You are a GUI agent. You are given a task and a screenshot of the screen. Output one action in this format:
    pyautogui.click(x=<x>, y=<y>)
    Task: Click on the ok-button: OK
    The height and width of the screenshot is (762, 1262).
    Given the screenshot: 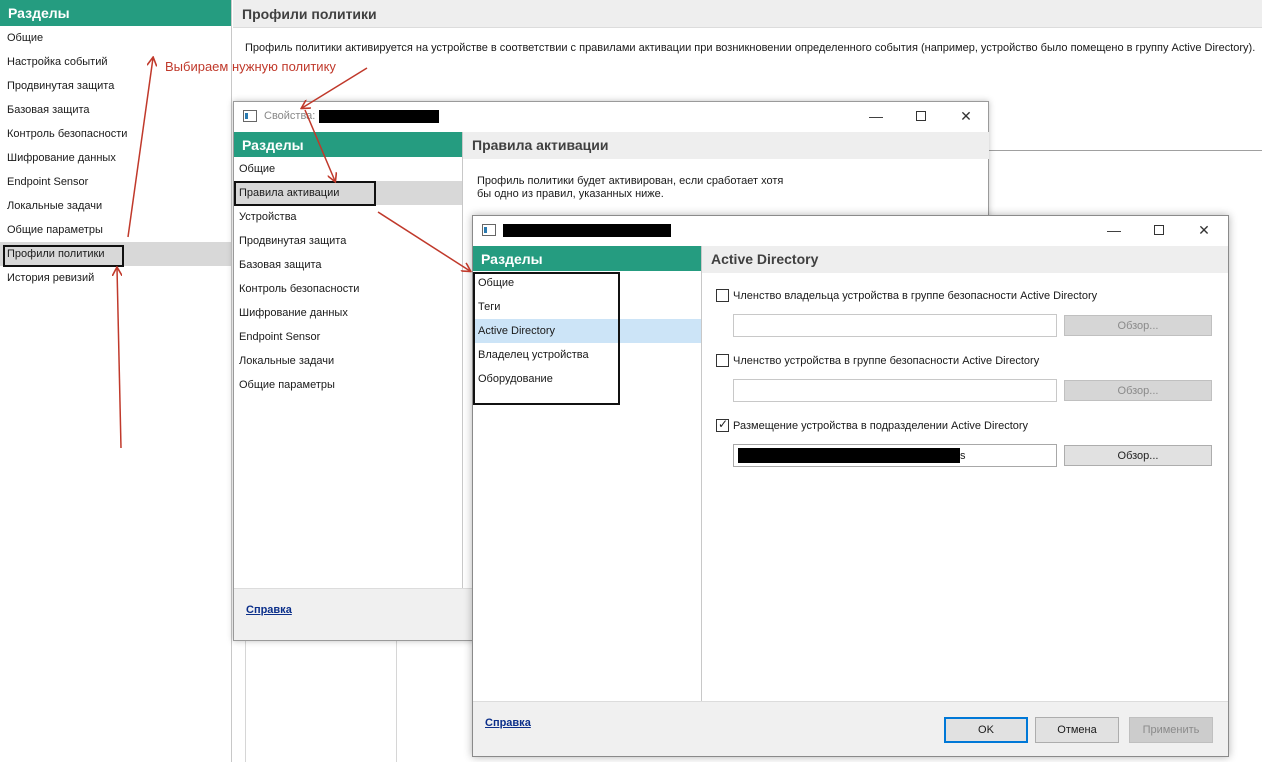 What is the action you would take?
    pyautogui.click(x=986, y=730)
    